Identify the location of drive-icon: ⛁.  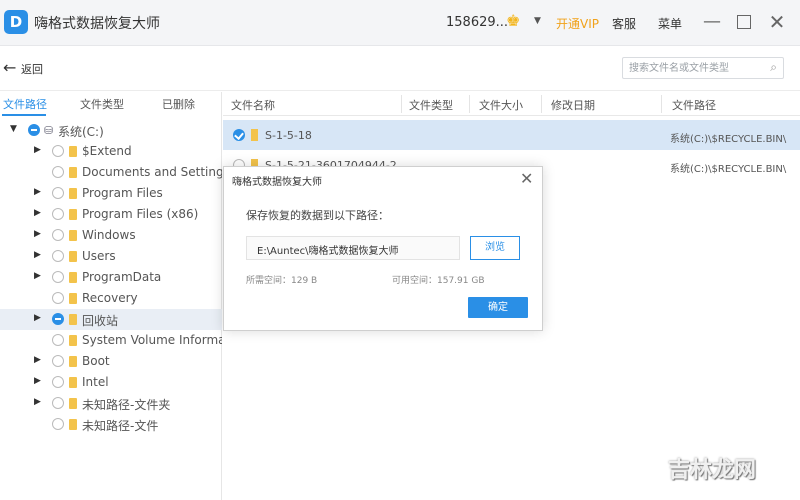
(49, 130).